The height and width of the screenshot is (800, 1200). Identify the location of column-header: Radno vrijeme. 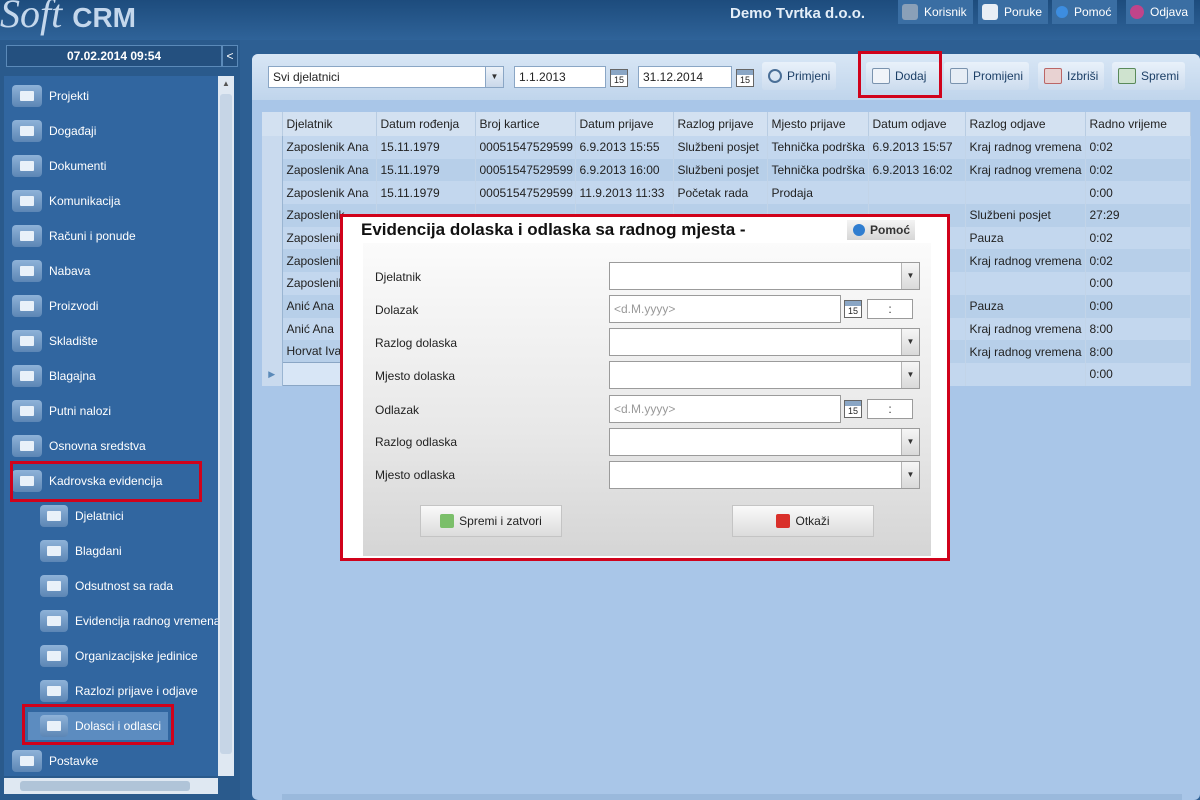
(1138, 124).